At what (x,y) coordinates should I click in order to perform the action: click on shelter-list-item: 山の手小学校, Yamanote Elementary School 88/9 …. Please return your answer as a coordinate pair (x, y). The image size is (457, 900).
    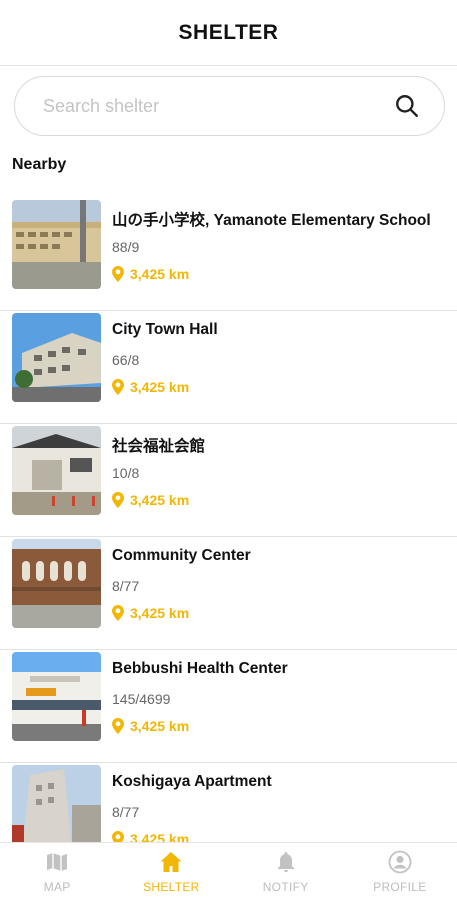
    Looking at the image, I should click on (228, 254).